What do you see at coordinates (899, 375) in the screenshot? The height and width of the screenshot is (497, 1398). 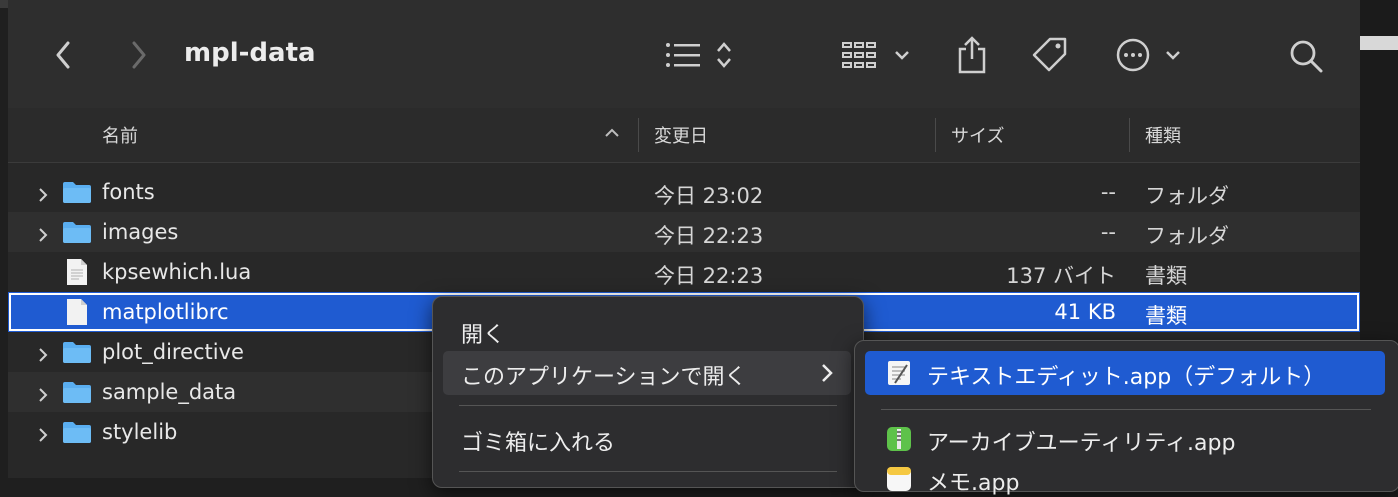 I see `textedit-app-icon` at bounding box center [899, 375].